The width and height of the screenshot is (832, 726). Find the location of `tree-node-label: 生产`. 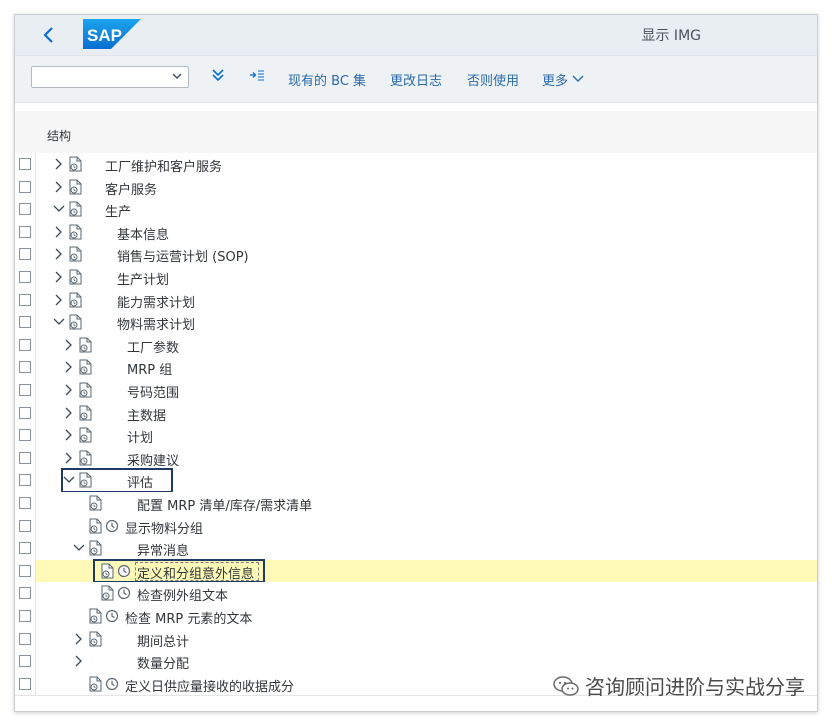

tree-node-label: 生产 is located at coordinates (118, 210).